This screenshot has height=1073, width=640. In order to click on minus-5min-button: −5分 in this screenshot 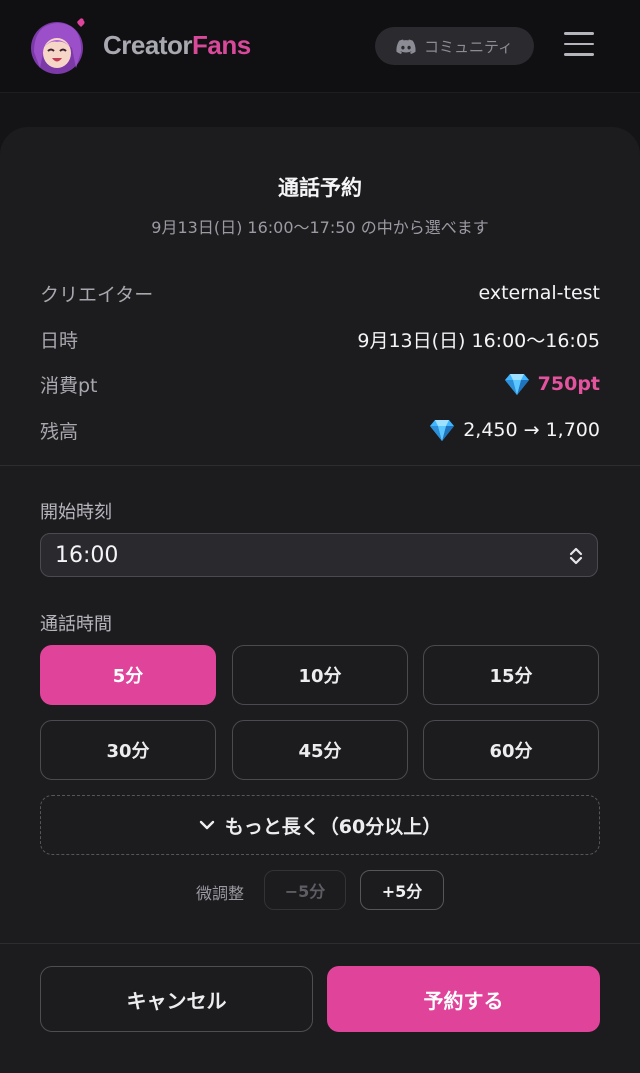, I will do `click(305, 890)`.